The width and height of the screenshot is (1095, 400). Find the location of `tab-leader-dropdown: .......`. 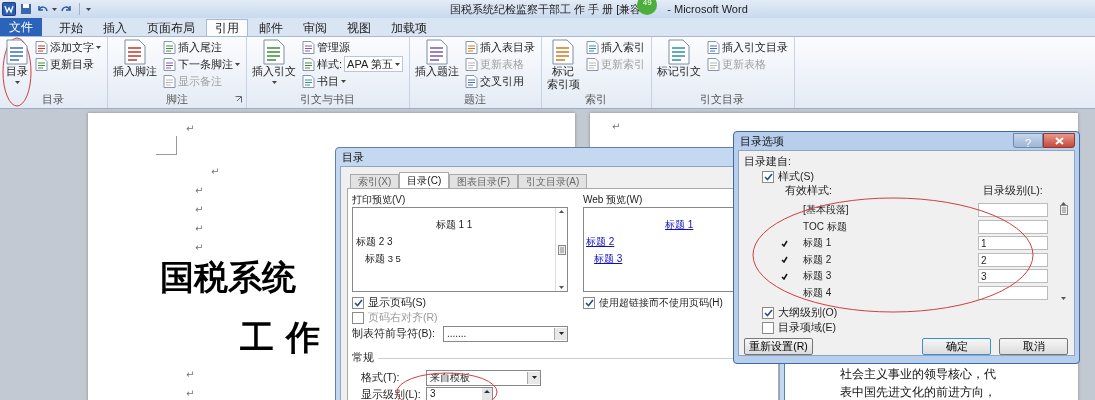

tab-leader-dropdown: ....... is located at coordinates (505, 333).